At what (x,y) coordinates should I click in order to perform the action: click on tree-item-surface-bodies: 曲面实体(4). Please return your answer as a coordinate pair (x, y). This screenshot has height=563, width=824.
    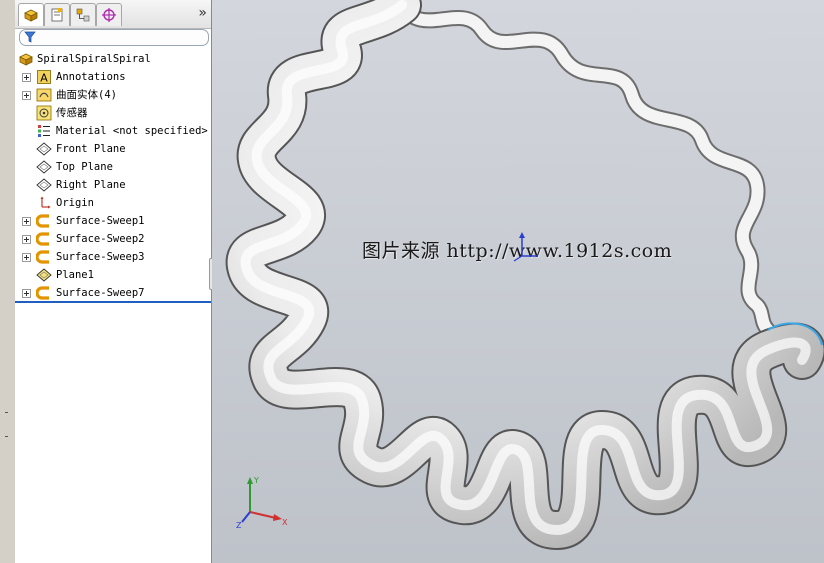
    Looking at the image, I should click on (113, 95).